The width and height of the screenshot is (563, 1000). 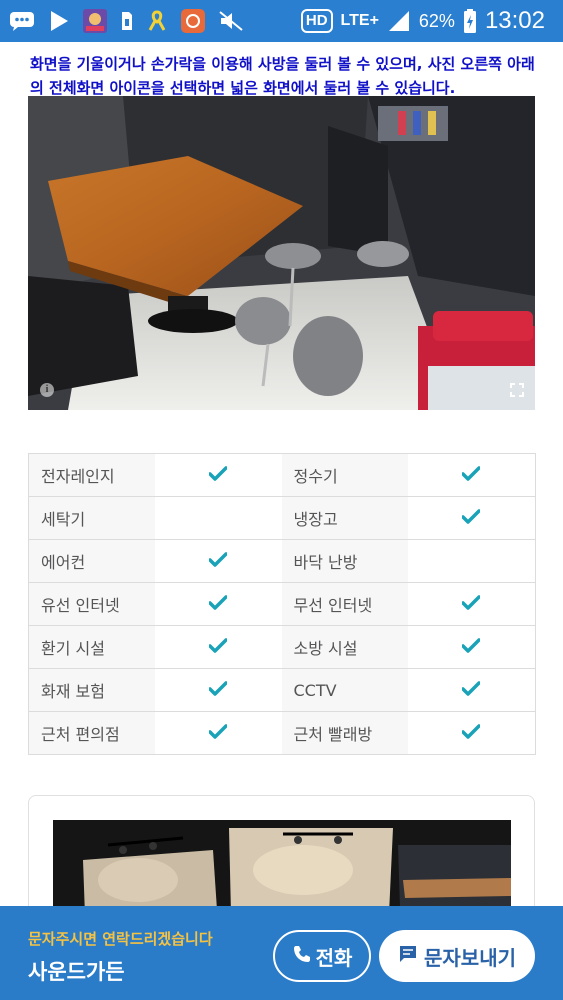 What do you see at coordinates (316, 21) in the screenshot?
I see `hd-voice-badge: HD` at bounding box center [316, 21].